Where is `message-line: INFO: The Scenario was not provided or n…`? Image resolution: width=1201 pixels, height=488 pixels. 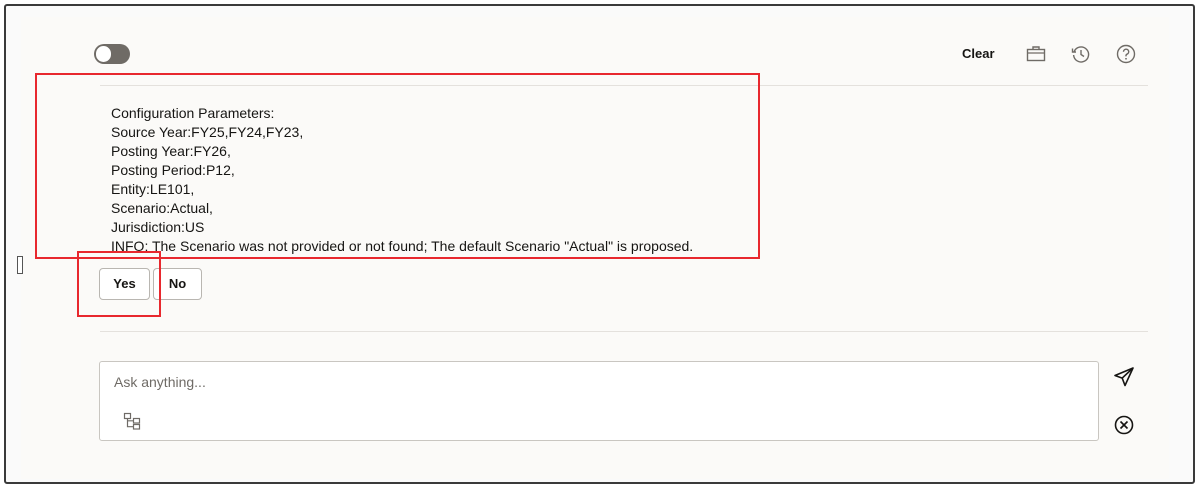 message-line: INFO: The Scenario was not provided or n… is located at coordinates (402, 246).